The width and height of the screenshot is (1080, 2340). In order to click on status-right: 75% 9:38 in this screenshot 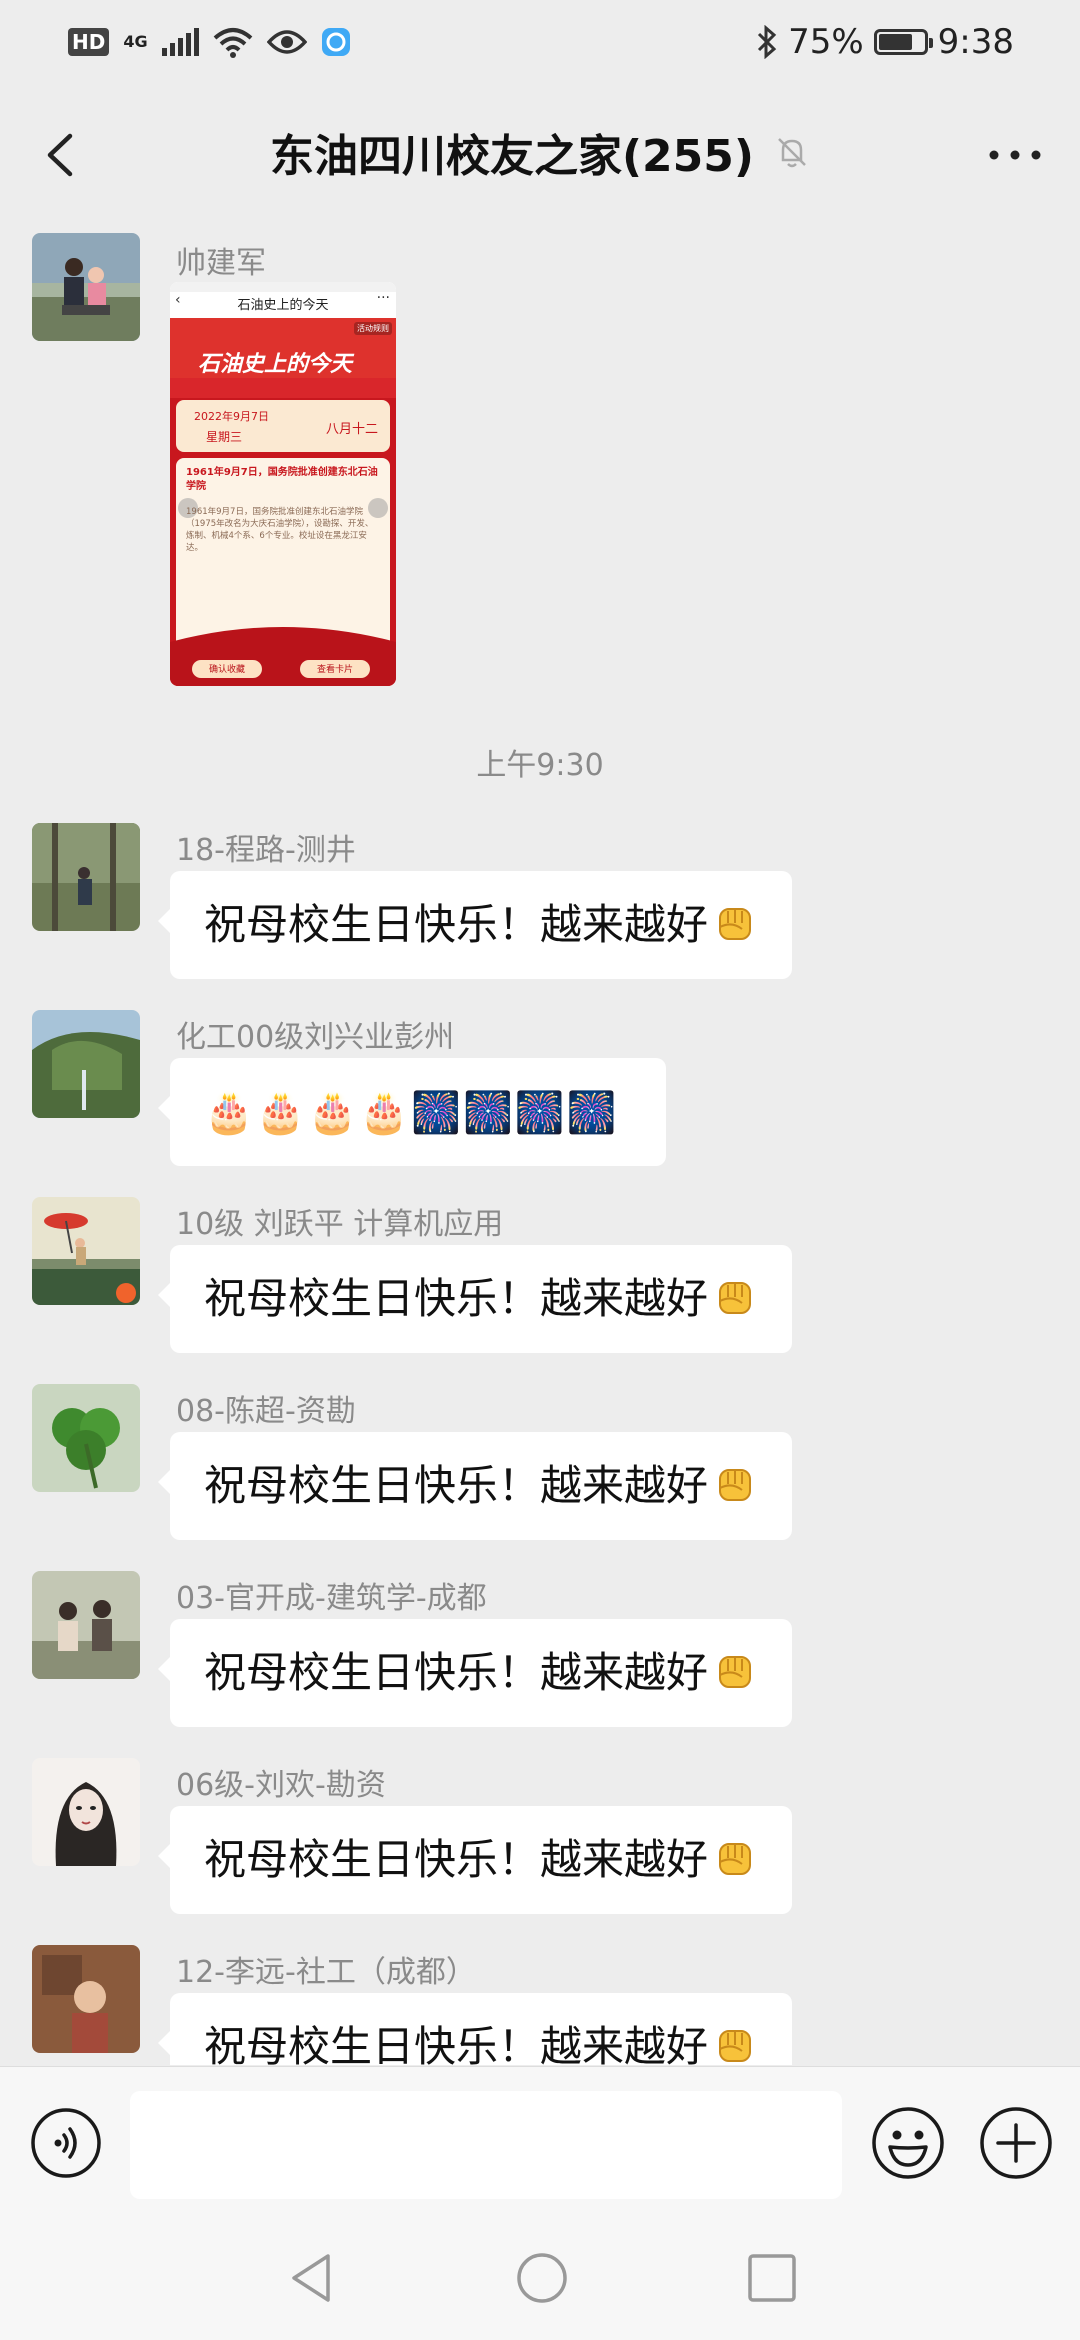, I will do `click(885, 42)`.